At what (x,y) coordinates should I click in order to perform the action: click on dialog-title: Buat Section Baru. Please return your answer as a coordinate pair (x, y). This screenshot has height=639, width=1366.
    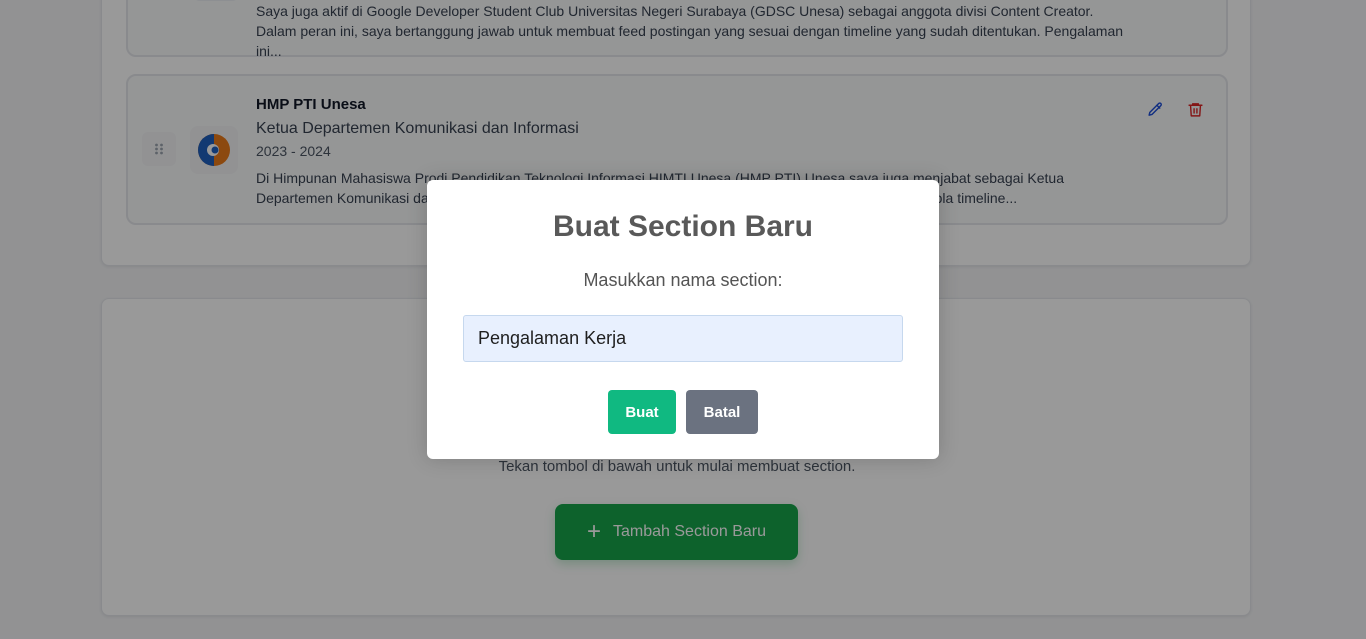
    Looking at the image, I should click on (683, 226).